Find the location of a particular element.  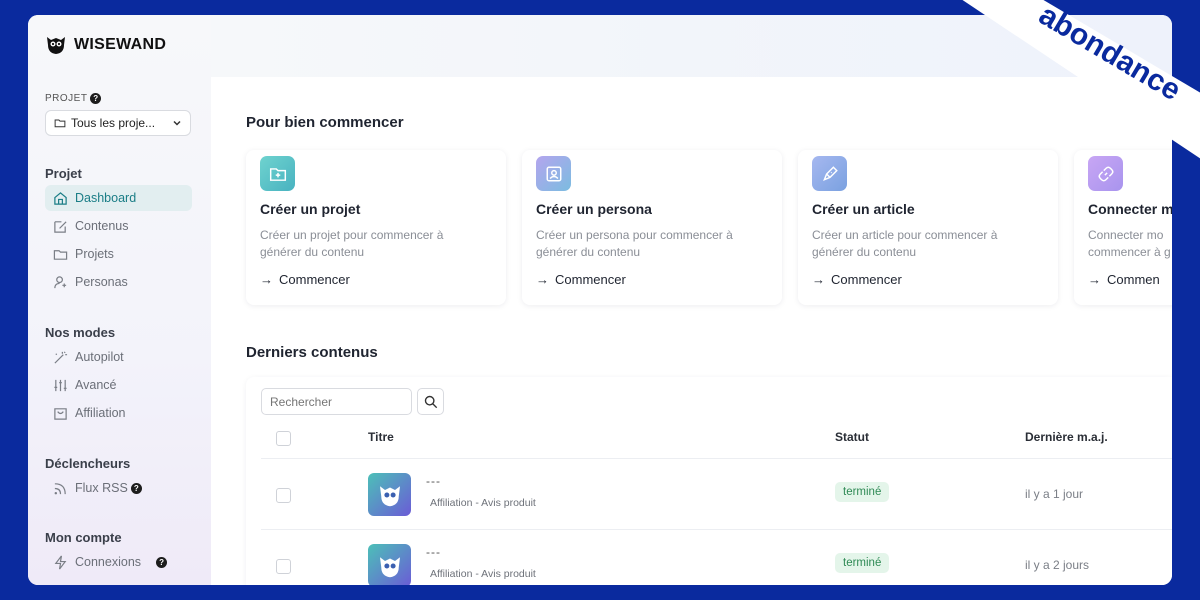

card-description: Connecter mo commencer à g is located at coordinates (1129, 243).